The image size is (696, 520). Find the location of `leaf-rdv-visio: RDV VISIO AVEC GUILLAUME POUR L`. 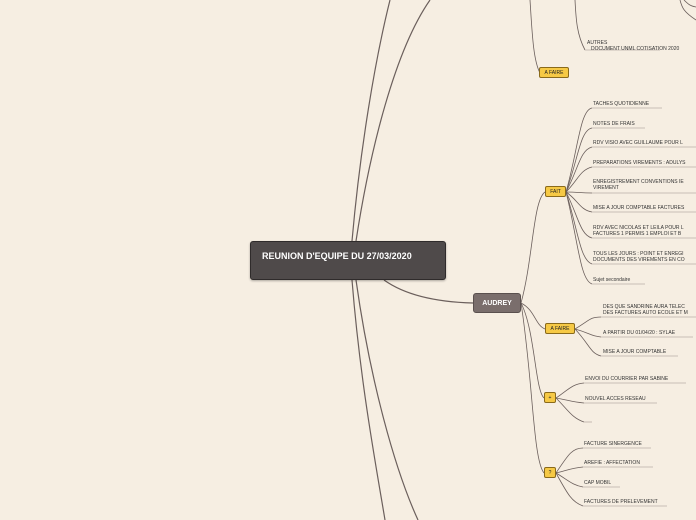

leaf-rdv-visio: RDV VISIO AVEC GUILLAUME POUR L is located at coordinates (638, 143).